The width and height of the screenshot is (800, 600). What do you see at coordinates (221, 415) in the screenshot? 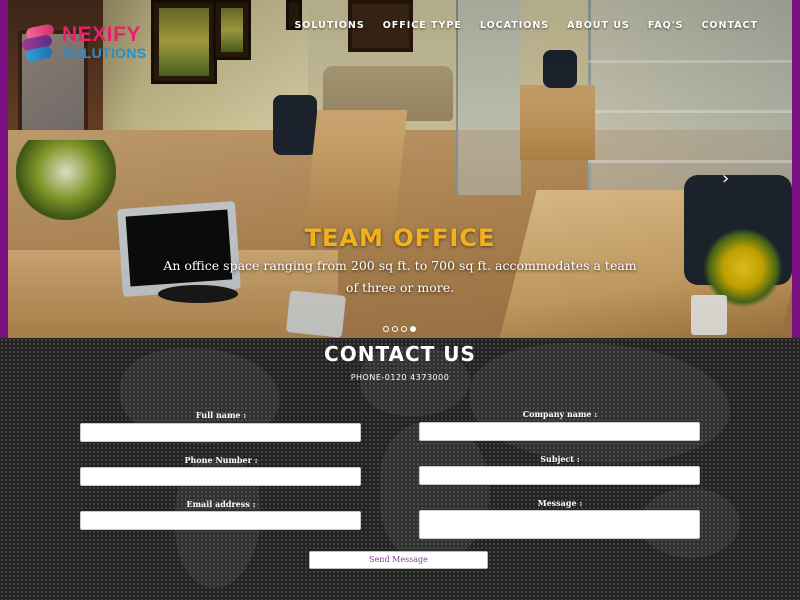
I see `full-name-label: Full name :` at bounding box center [221, 415].